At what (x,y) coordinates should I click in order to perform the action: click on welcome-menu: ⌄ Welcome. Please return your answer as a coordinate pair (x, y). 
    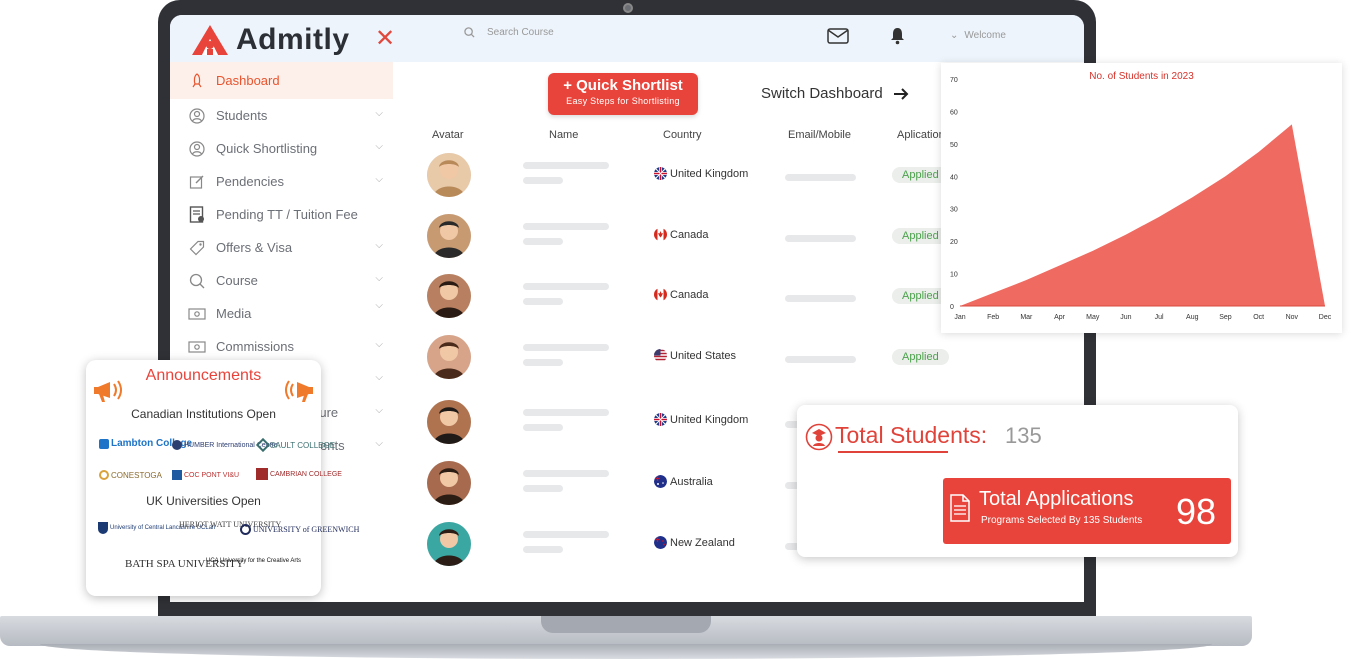
    Looking at the image, I should click on (978, 35).